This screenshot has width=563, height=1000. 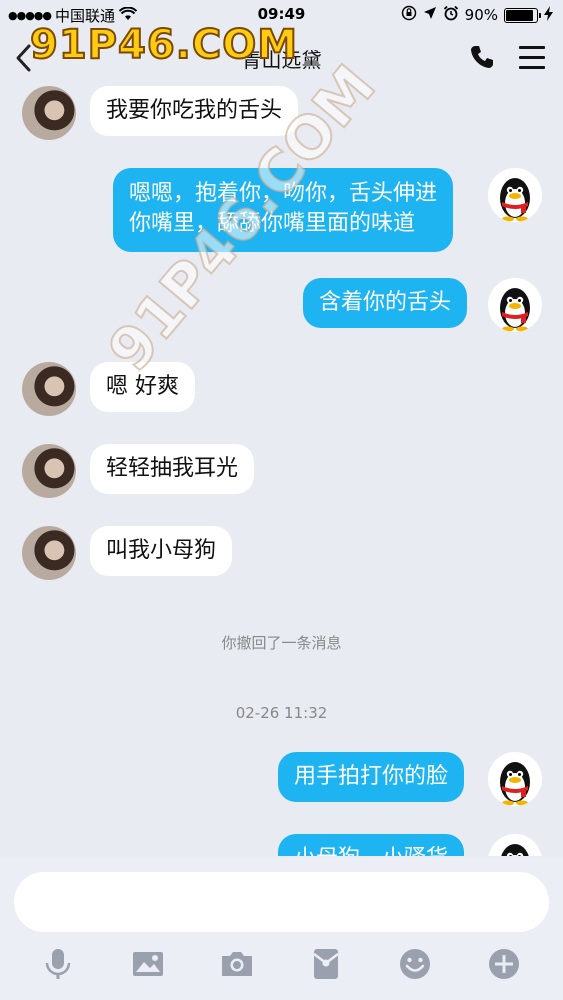 I want to click on alarm-icon, so click(x=451, y=15).